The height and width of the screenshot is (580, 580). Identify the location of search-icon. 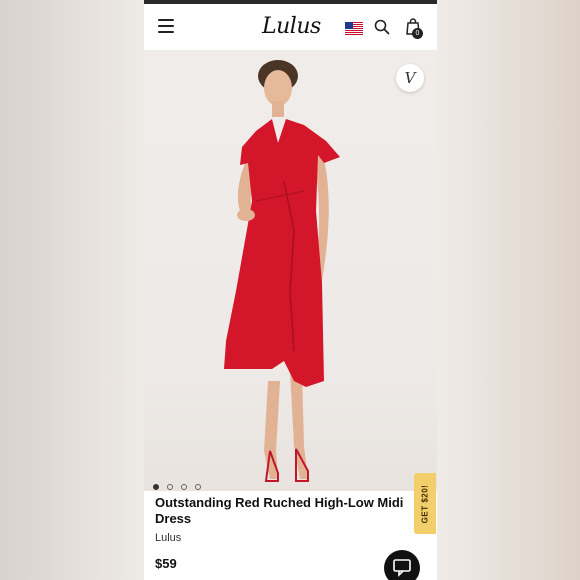
(382, 27).